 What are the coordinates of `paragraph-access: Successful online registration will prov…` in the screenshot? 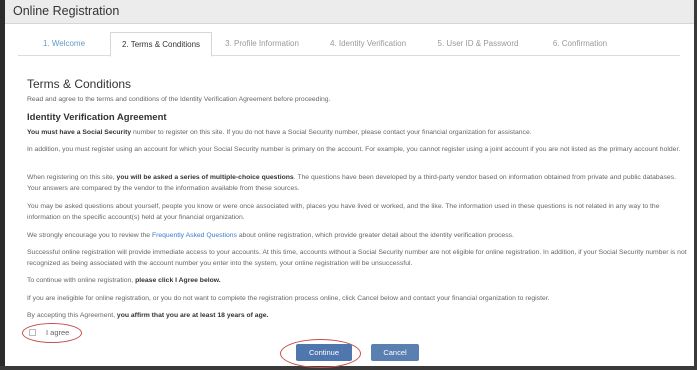 It's located at (357, 258).